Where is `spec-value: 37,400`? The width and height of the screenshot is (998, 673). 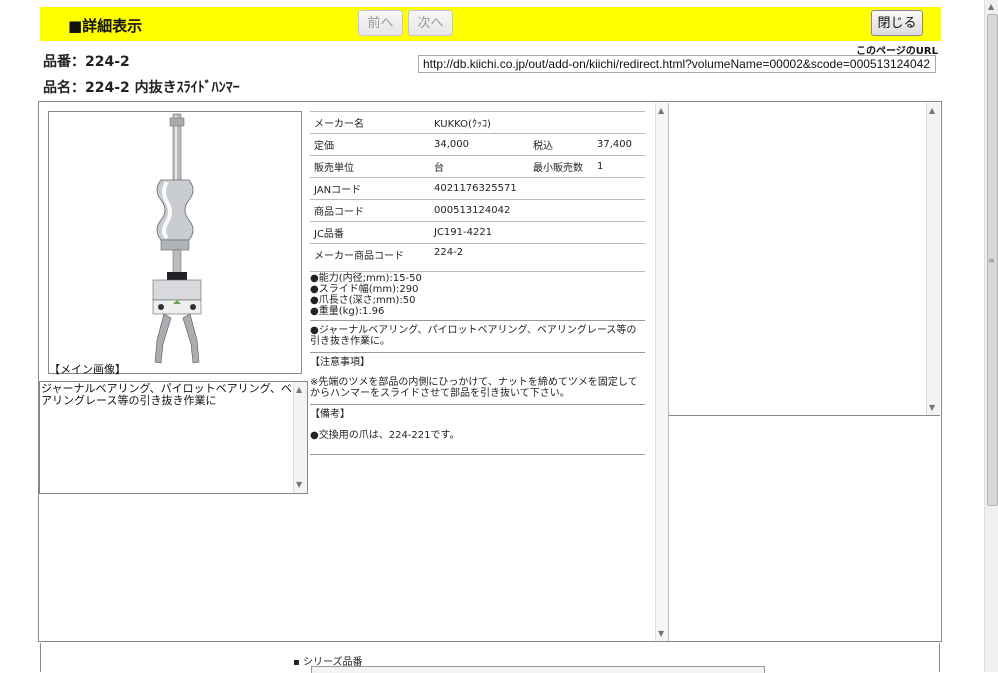
spec-value: 37,400 is located at coordinates (619, 144).